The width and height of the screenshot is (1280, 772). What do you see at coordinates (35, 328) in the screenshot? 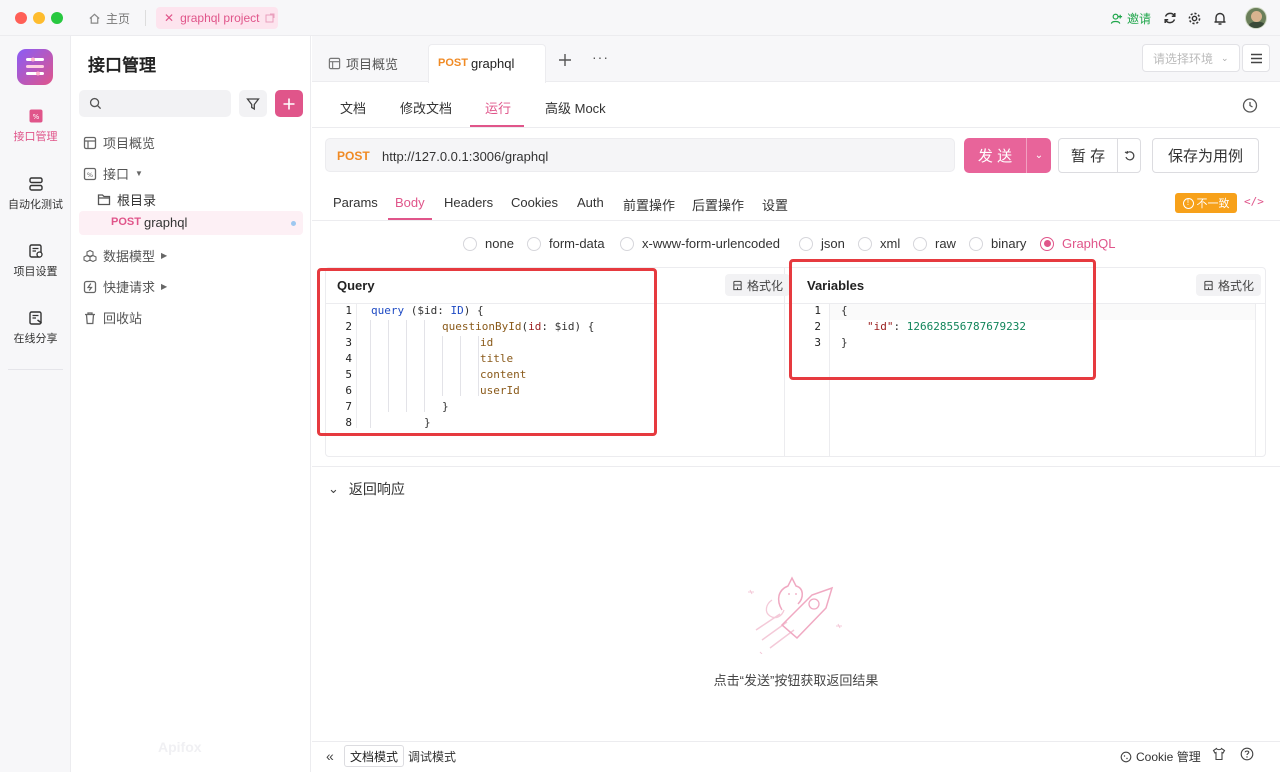
I see `rail-item-share: 在线分享` at bounding box center [35, 328].